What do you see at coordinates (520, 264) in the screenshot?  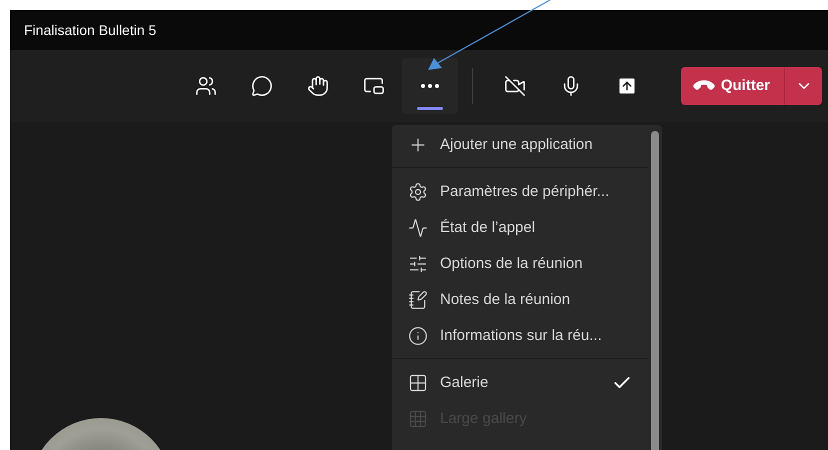 I see `menu-item: Options de la réunion` at bounding box center [520, 264].